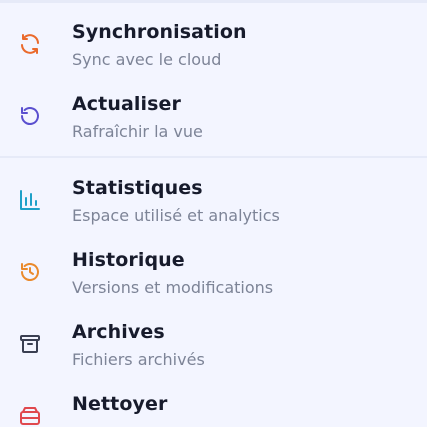  I want to click on archive-icon, so click(30, 344).